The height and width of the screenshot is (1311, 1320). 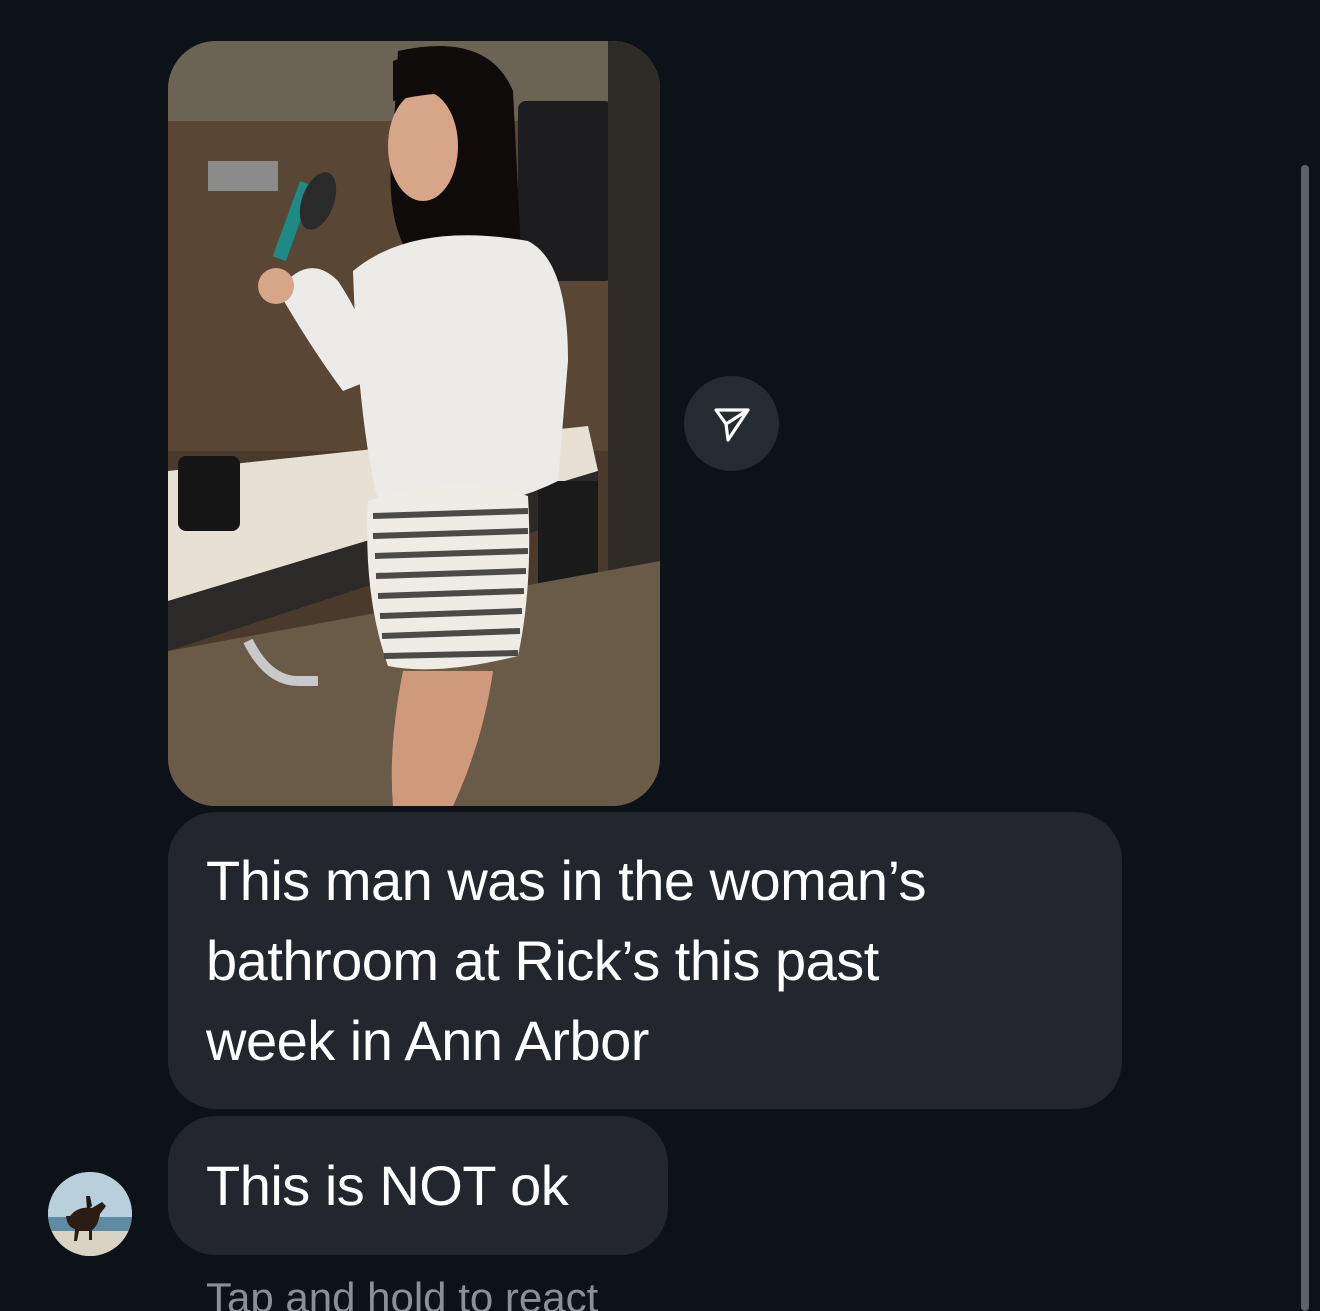 I want to click on message-line: bathroom at Rick’s this past, so click(x=542, y=960).